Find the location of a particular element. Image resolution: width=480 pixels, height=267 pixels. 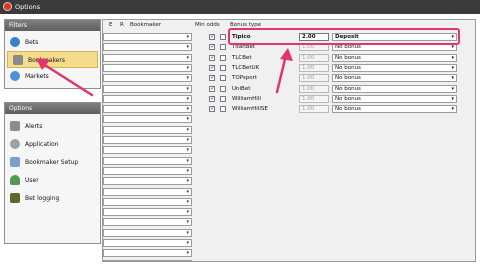

bookmaker-row: ✓ UniBet 1.00 No bonus ▾ is located at coordinates (289, 89).